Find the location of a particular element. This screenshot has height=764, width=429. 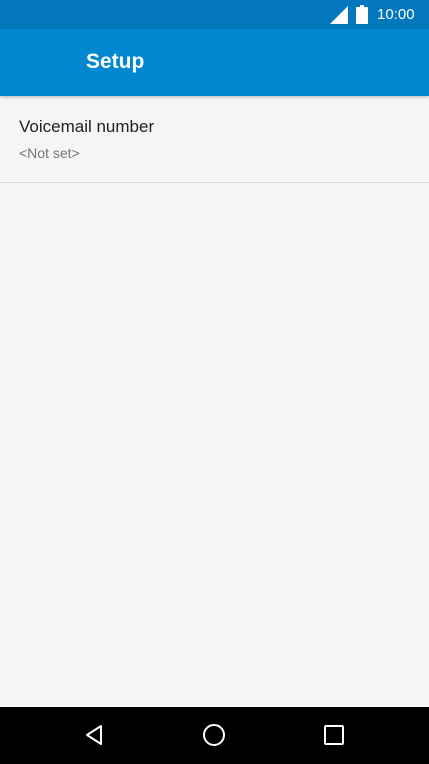

recents-icon is located at coordinates (334, 735).